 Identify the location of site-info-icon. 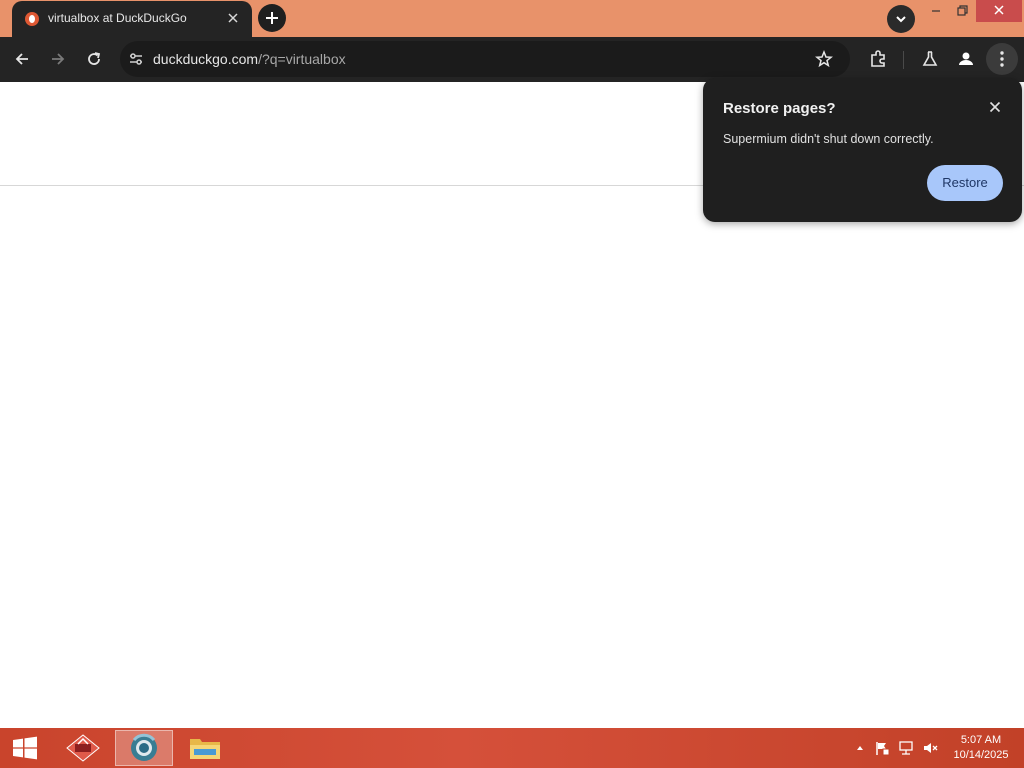
(136, 59).